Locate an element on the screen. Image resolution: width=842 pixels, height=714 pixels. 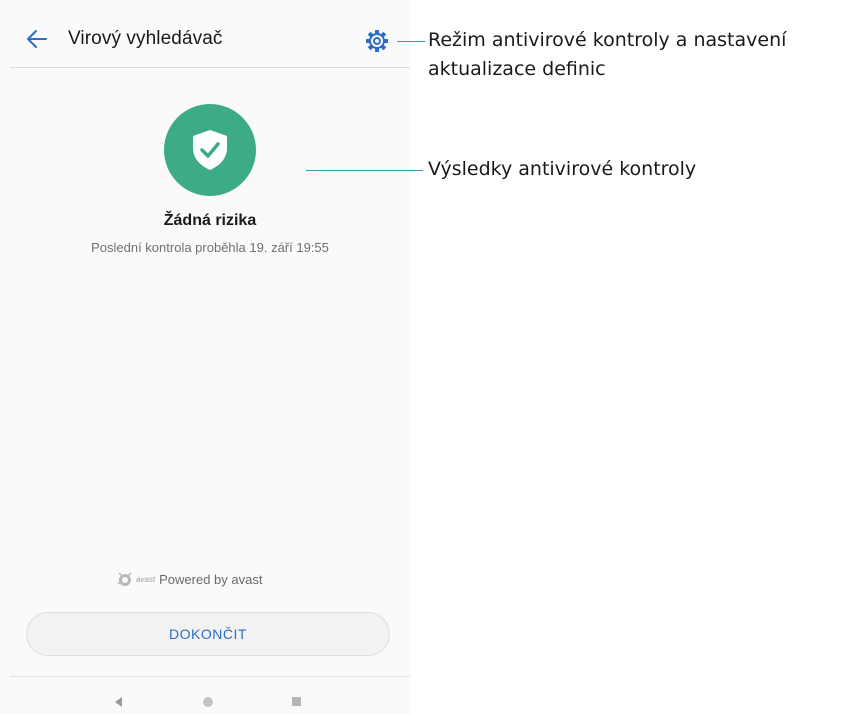
settings-annotation-line1: Režim antivirové kontroly a nastavení is located at coordinates (607, 40).